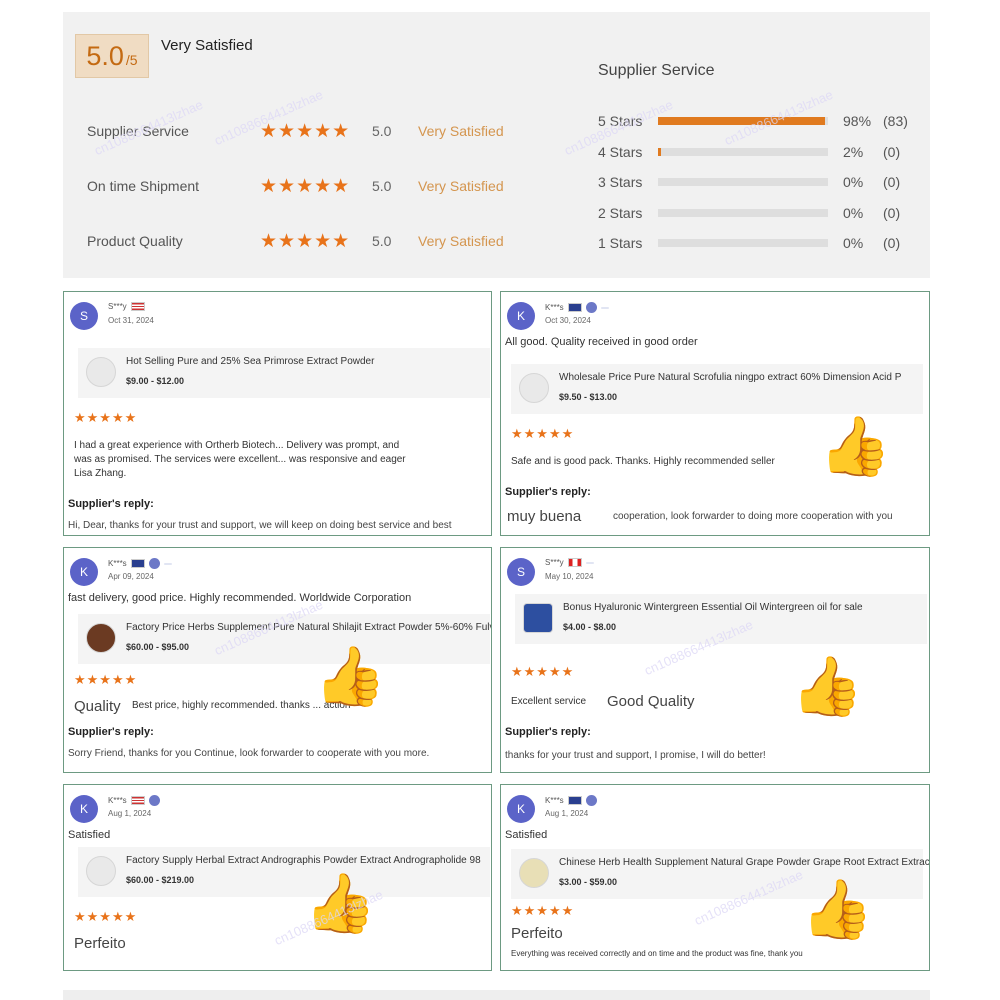 The width and height of the screenshot is (1000, 1000). Describe the element at coordinates (89, 835) in the screenshot. I see `review-comment: Satisfied` at that location.